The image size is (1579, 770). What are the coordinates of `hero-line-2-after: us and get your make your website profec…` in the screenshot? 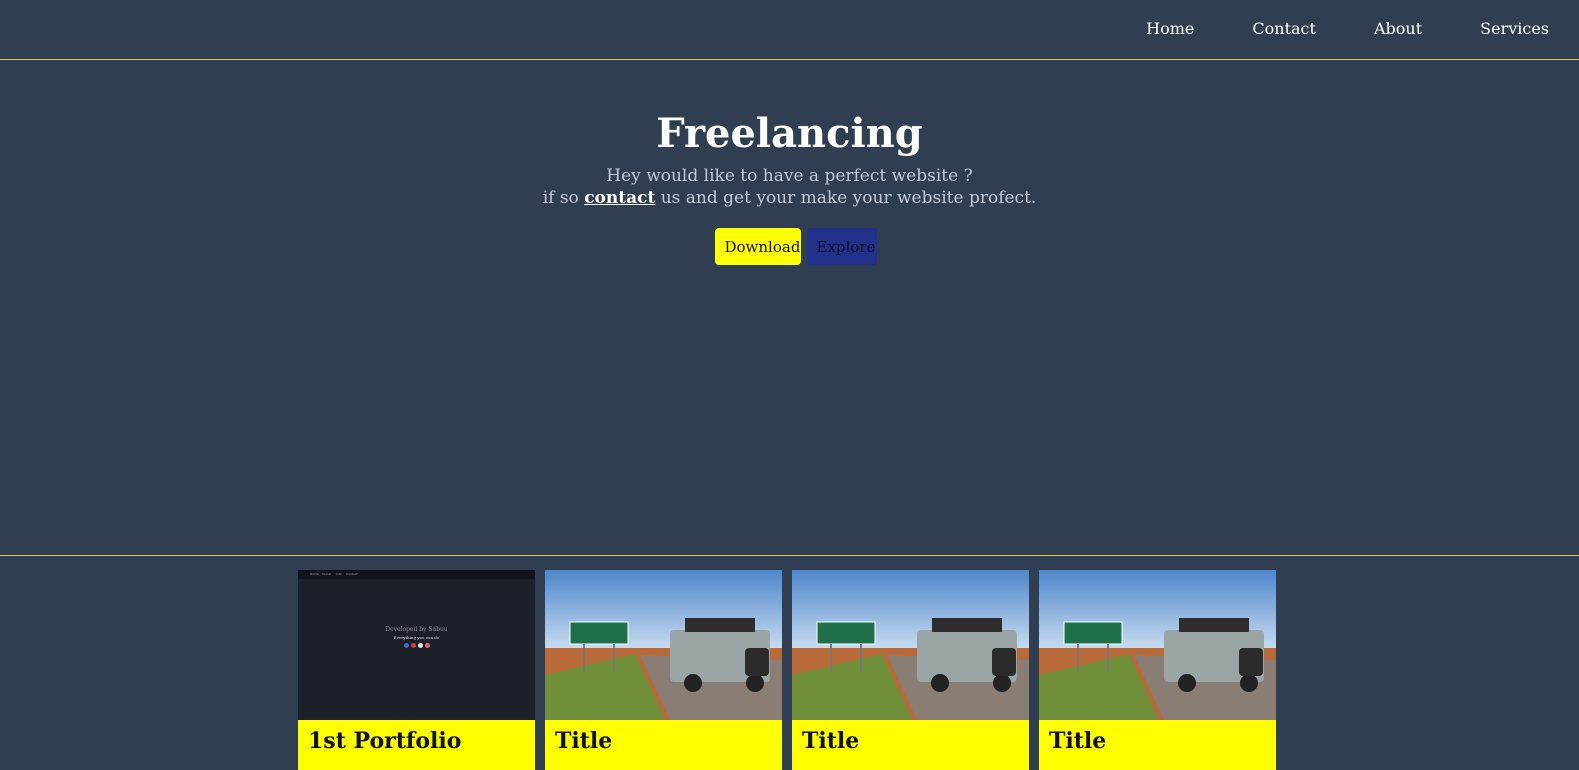 It's located at (848, 198).